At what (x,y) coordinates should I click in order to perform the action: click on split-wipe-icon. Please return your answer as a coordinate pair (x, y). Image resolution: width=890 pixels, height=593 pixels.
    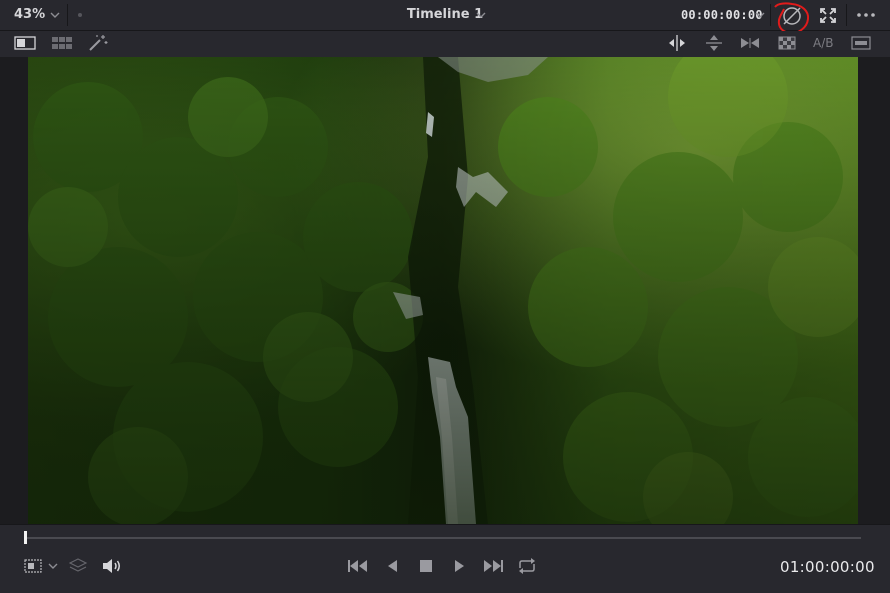
    Looking at the image, I should click on (677, 43).